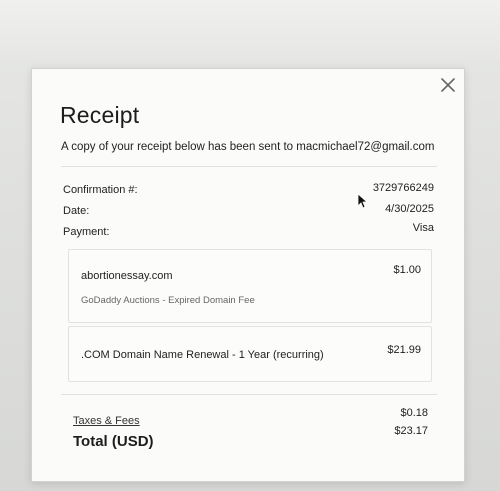  Describe the element at coordinates (100, 190) in the screenshot. I see `confirmation-label: Confirmation #:` at that location.